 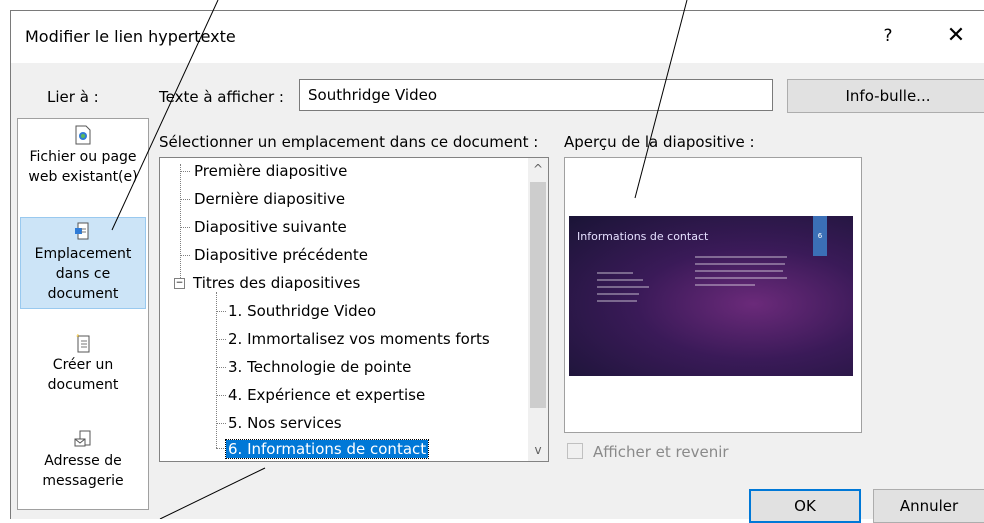 I want to click on tree-item-label: 2. Immortalisez vos moments forts, so click(x=359, y=339).